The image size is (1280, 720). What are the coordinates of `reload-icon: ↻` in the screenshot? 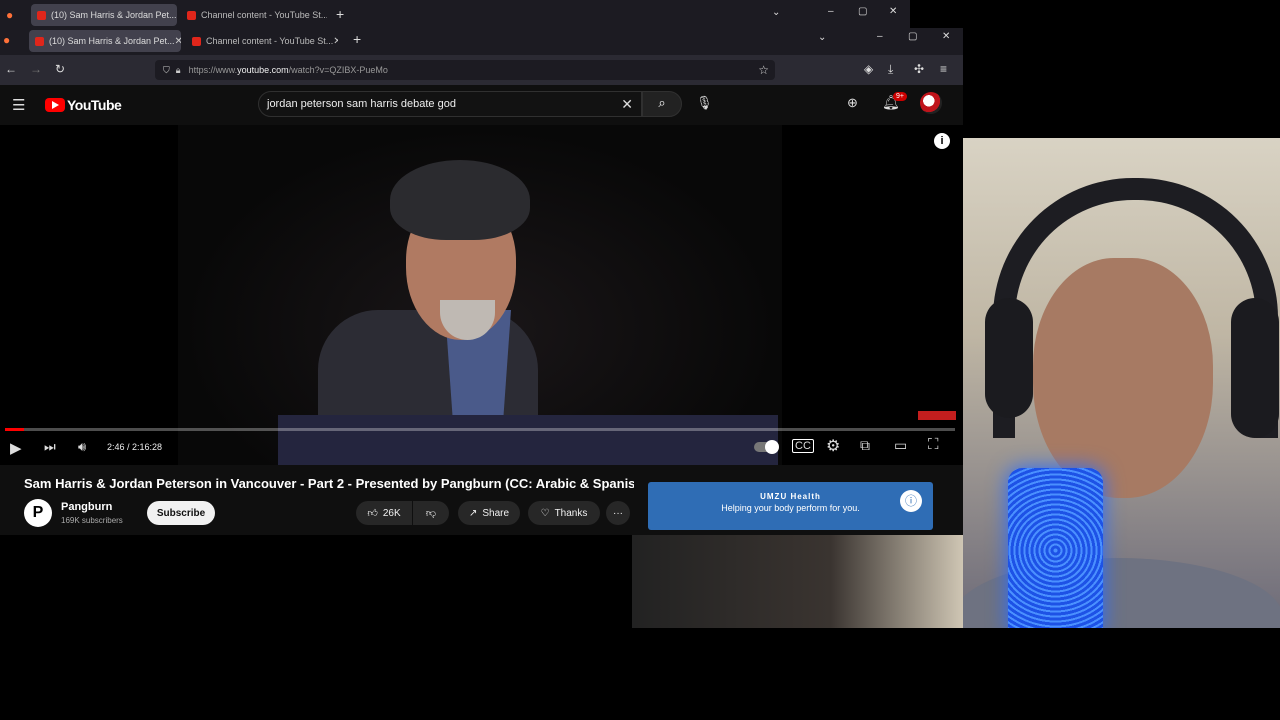 It's located at (60, 69).